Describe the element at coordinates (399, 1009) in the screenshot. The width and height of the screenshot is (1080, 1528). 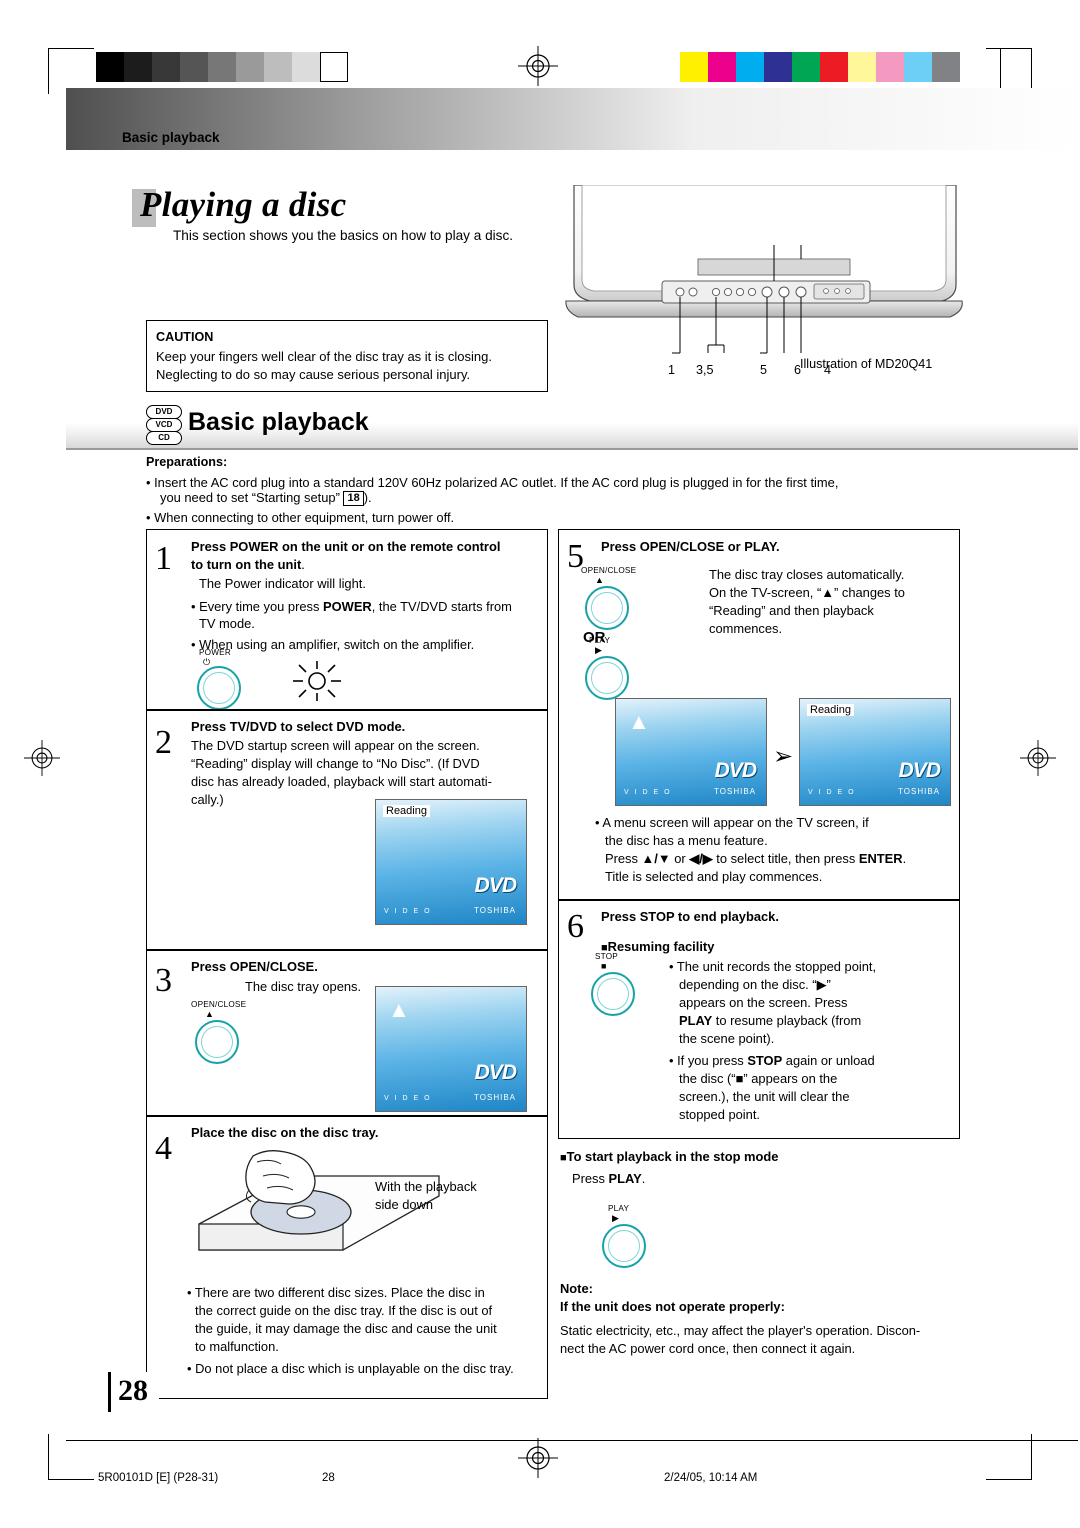
I see `step-3-screen-eject-icon: ▲` at that location.